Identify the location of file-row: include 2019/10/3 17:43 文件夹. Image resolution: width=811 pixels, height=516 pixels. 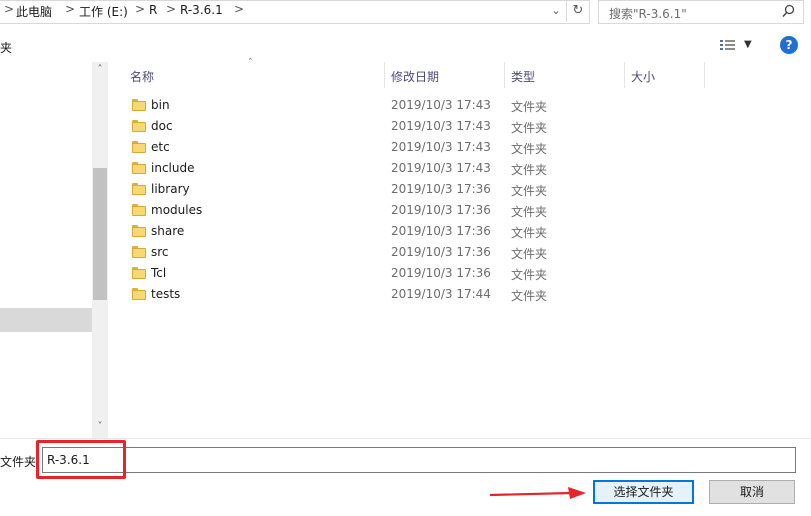
(460, 168).